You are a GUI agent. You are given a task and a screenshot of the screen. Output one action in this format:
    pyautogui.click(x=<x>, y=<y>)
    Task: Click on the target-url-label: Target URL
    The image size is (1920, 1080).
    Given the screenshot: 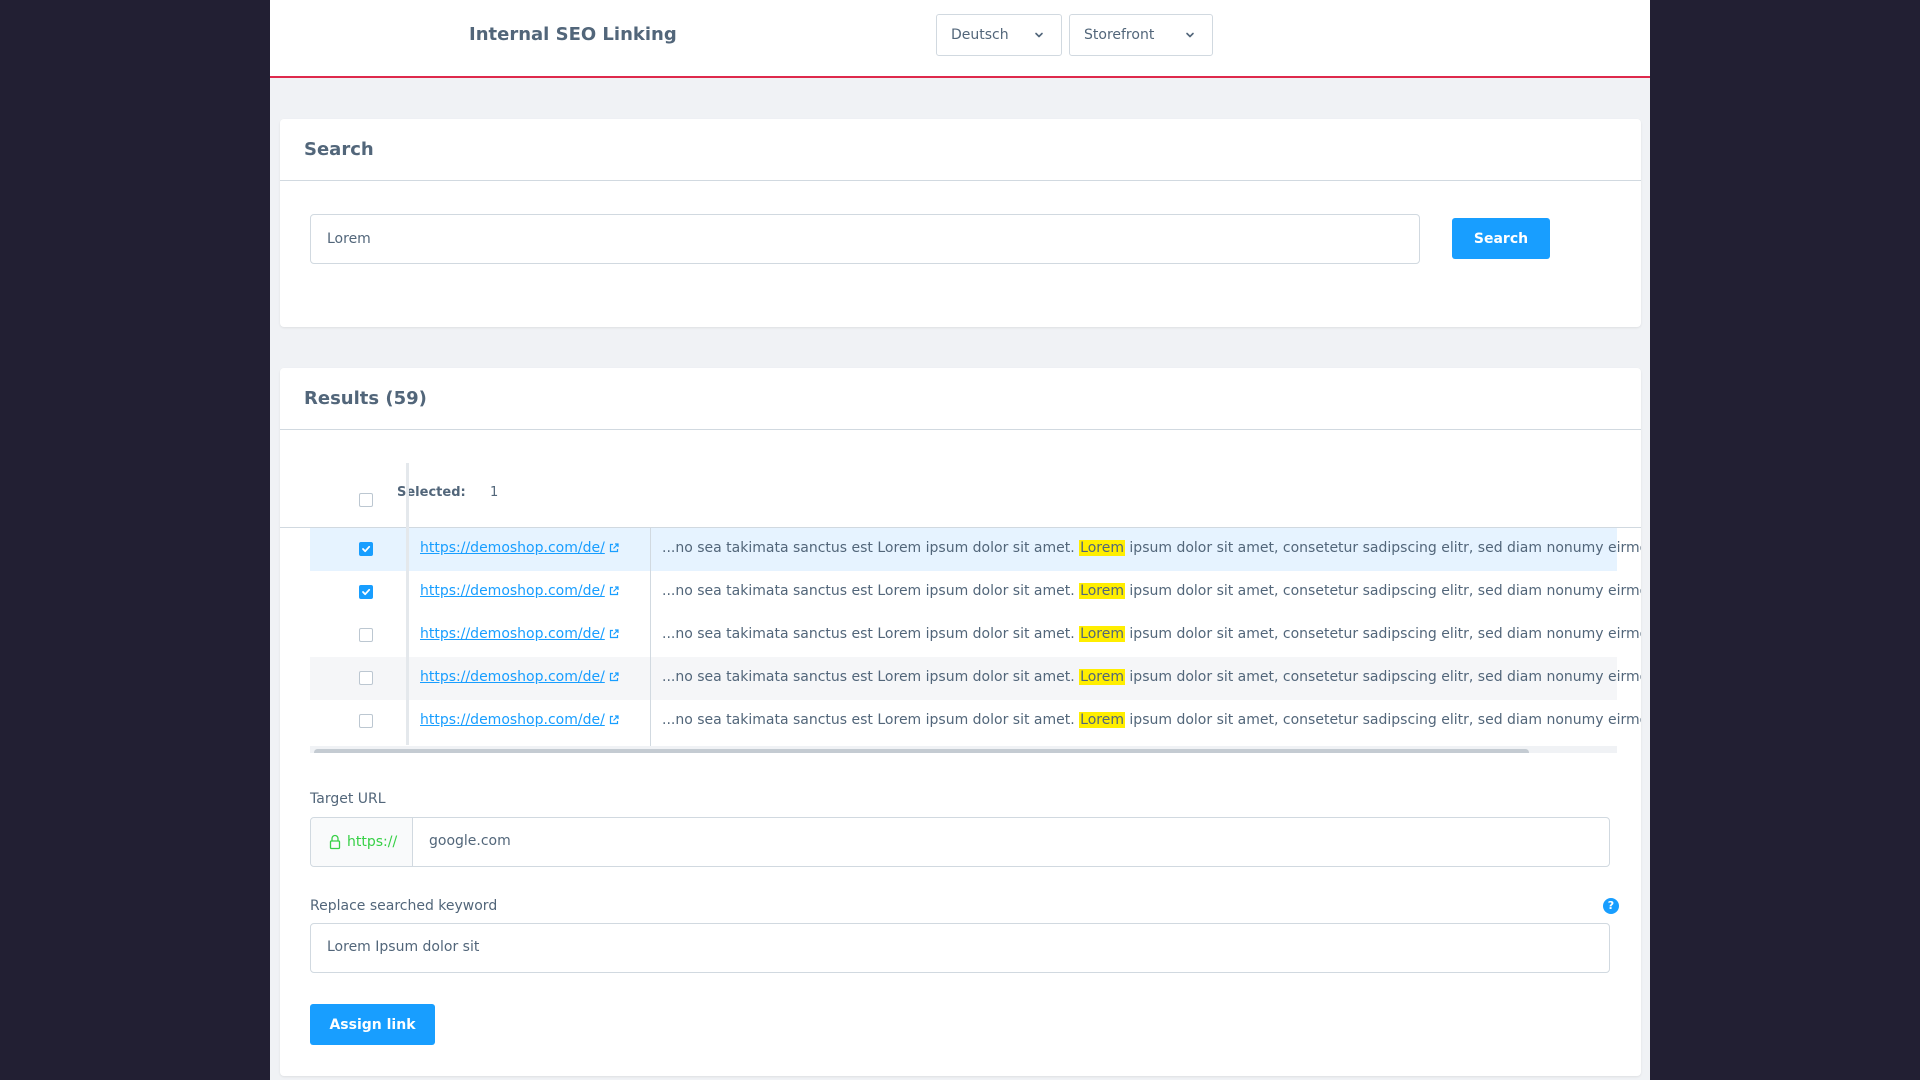 What is the action you would take?
    pyautogui.click(x=348, y=799)
    